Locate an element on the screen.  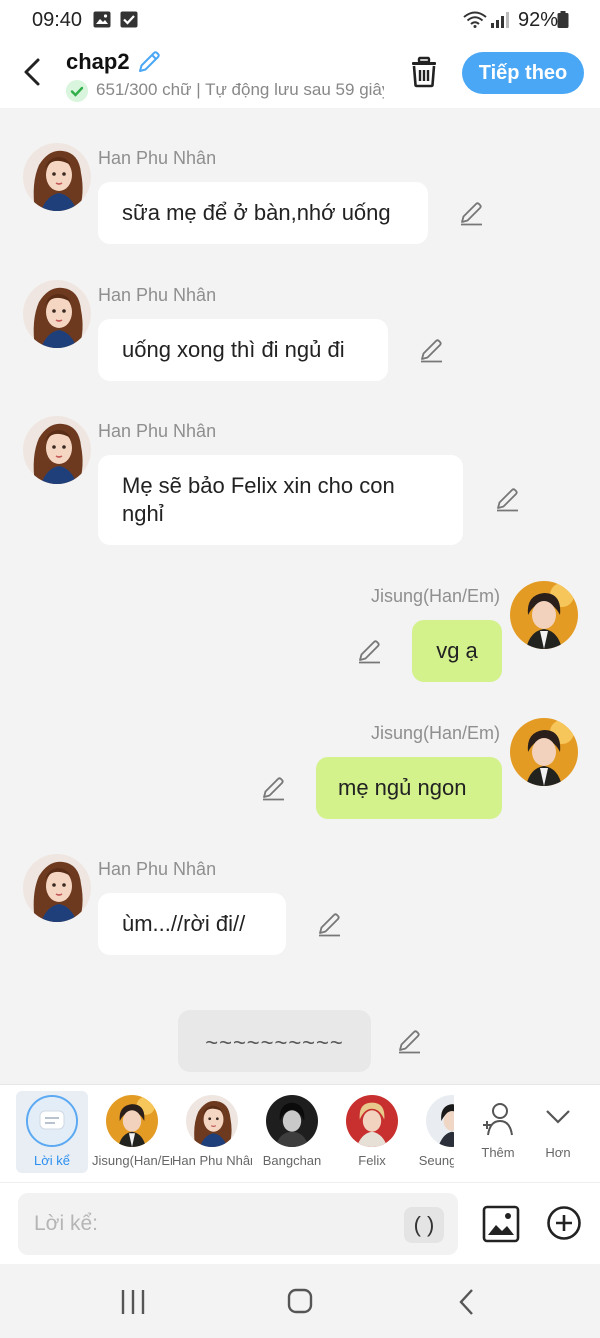
add-icon is located at coordinates (564, 1223).